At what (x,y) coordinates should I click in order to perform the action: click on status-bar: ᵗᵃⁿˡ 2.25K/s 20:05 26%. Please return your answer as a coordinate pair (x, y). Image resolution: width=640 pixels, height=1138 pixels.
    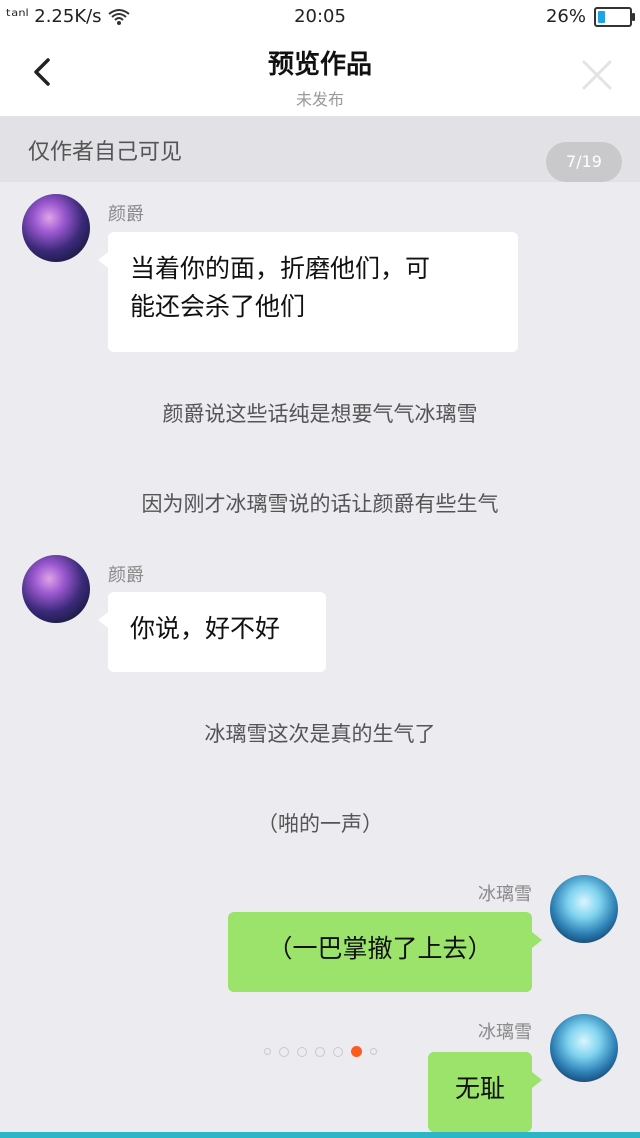
    Looking at the image, I should click on (320, 17).